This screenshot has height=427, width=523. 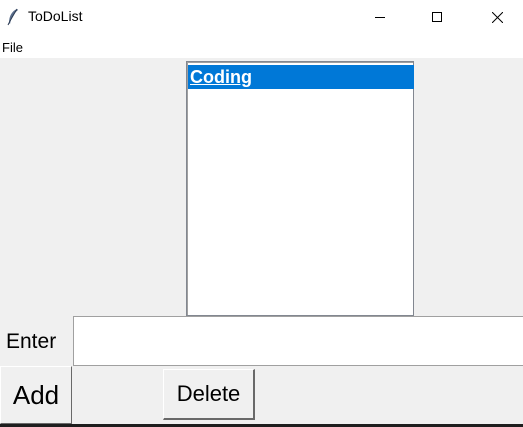 I want to click on task-entry-input, so click(x=298, y=341).